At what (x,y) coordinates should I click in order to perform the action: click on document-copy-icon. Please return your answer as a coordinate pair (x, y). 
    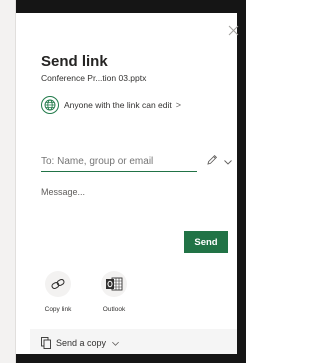
    Looking at the image, I should click on (46, 343).